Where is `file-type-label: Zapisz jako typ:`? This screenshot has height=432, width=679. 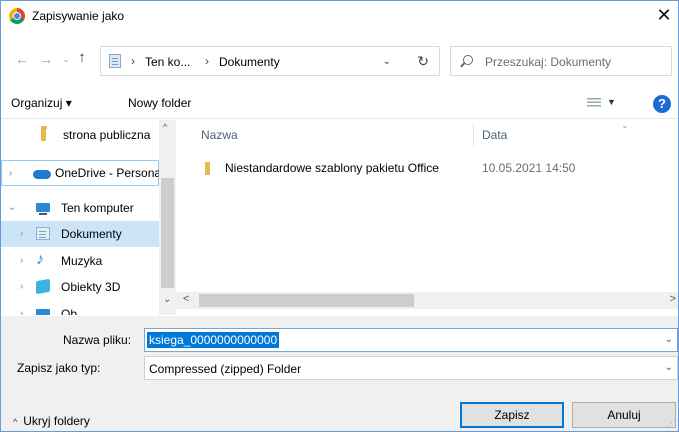
file-type-label: Zapisz jako typ: is located at coordinates (59, 368).